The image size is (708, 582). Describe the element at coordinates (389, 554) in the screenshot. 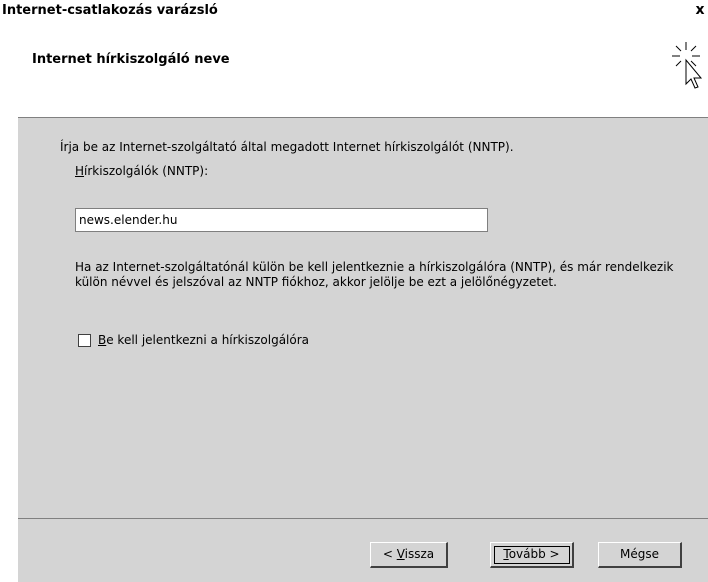

I see `back-button-prefix: <` at that location.